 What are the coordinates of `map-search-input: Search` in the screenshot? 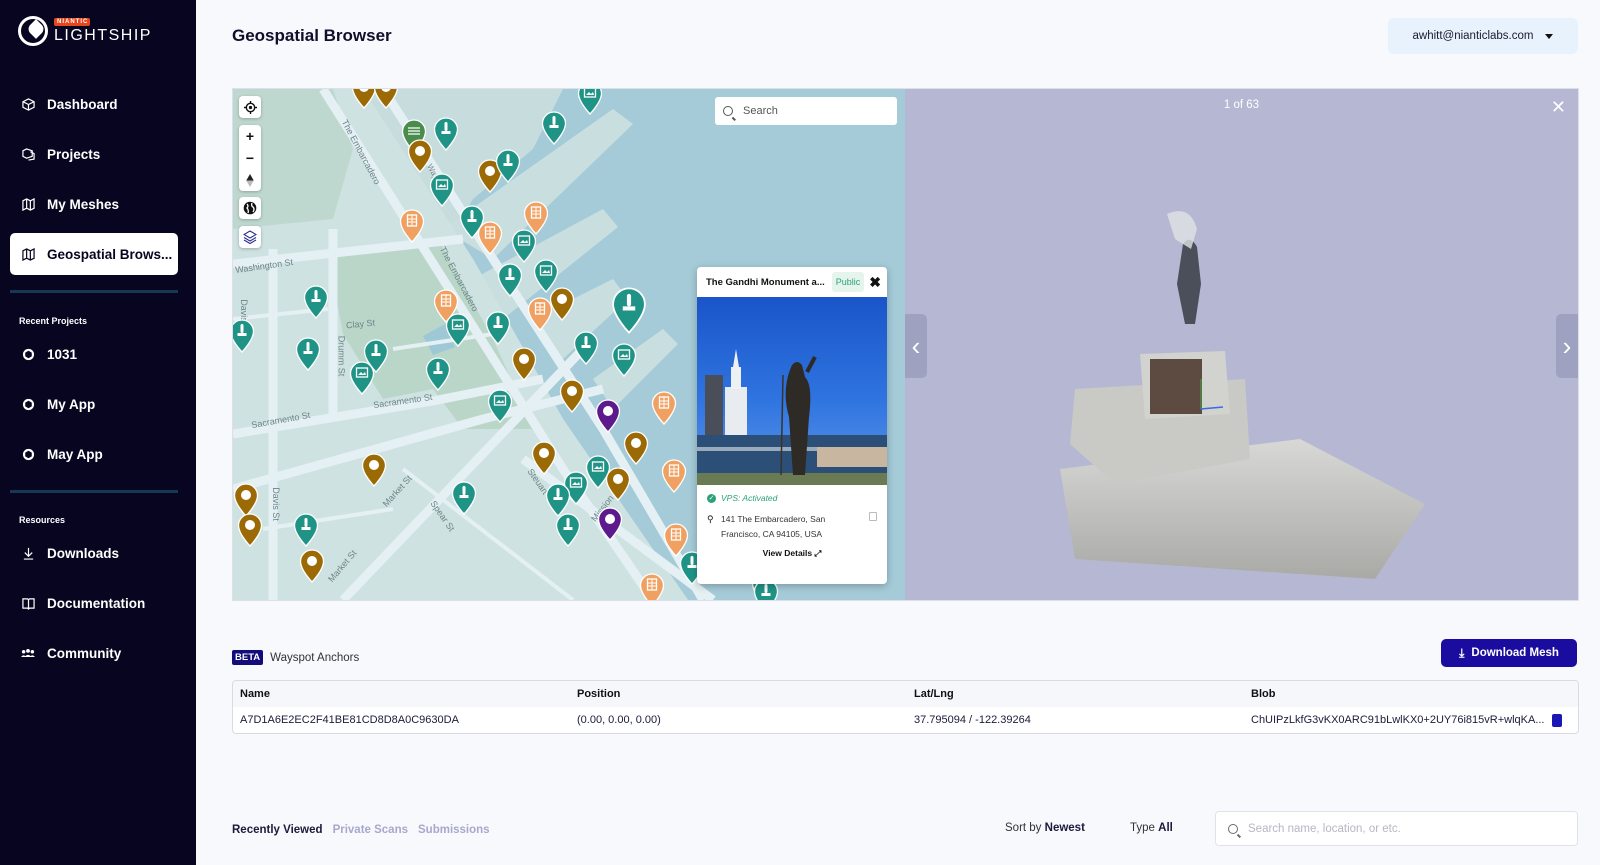 It's located at (806, 111).